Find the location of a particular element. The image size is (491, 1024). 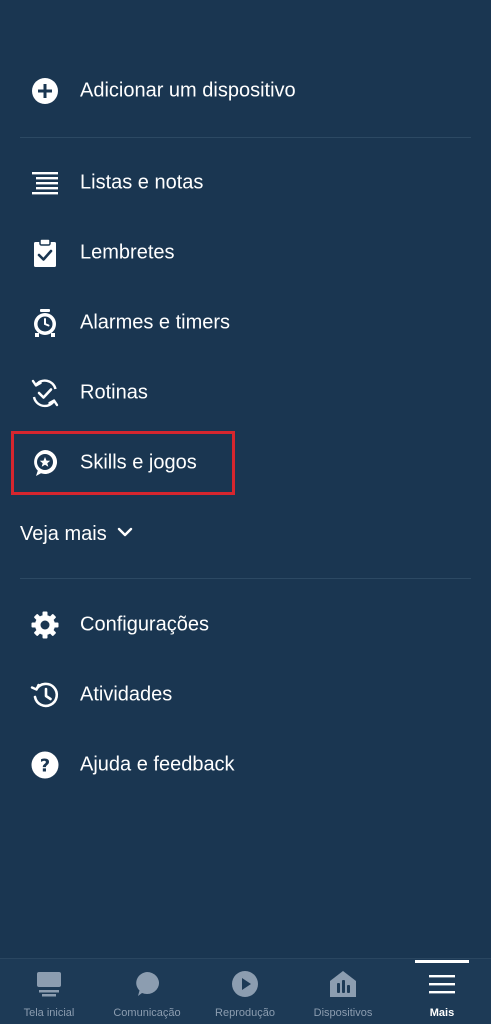

home-screen-icon is located at coordinates (49, 984).